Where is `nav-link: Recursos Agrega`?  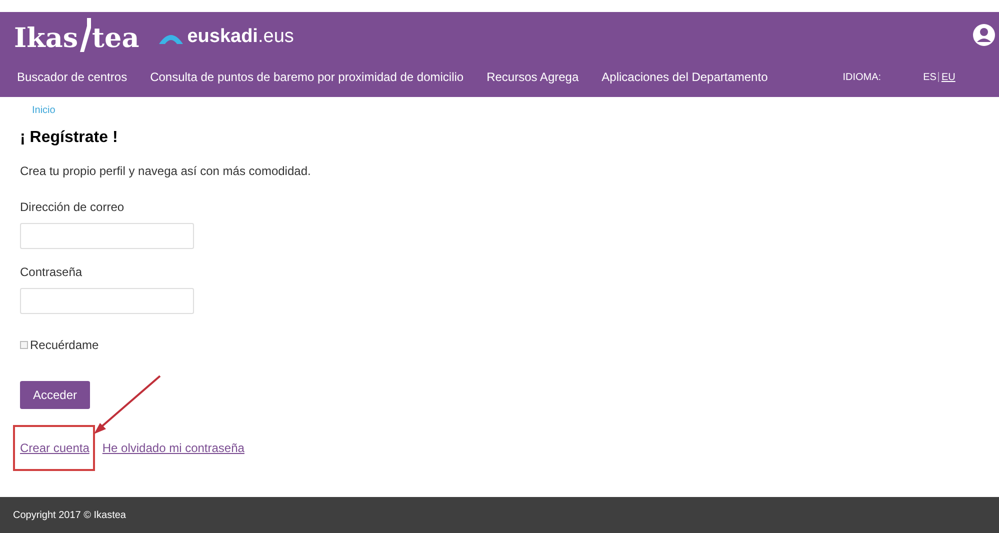 nav-link: Recursos Agrega is located at coordinates (532, 77).